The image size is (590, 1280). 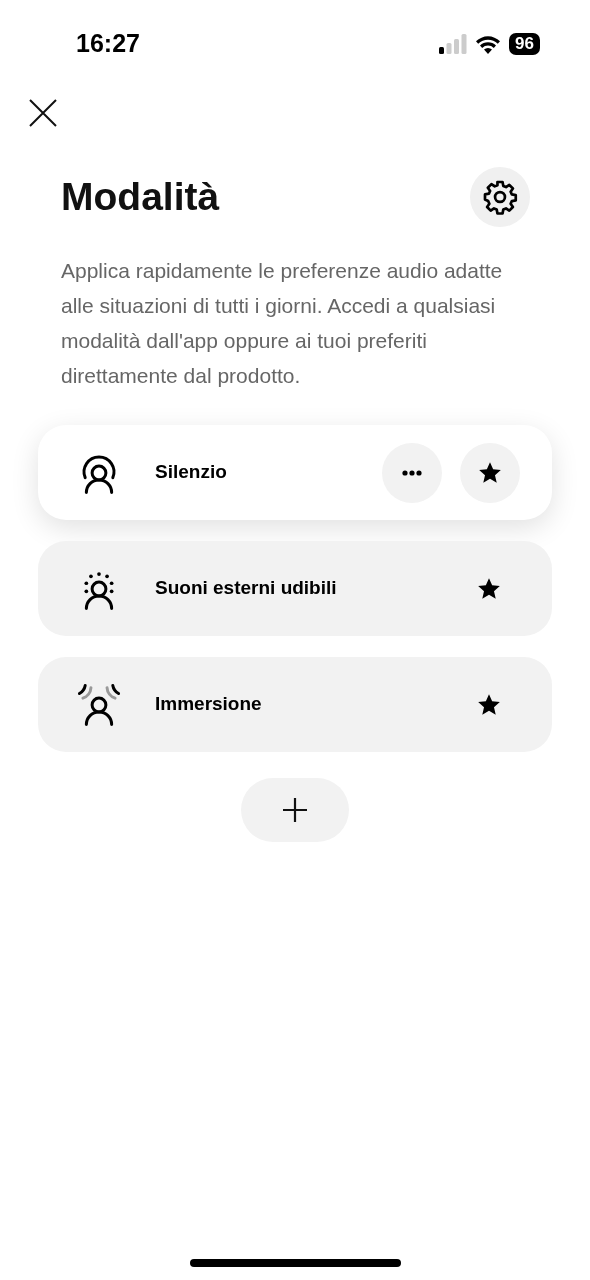 What do you see at coordinates (295, 472) in the screenshot?
I see `mode-card: Silenzio` at bounding box center [295, 472].